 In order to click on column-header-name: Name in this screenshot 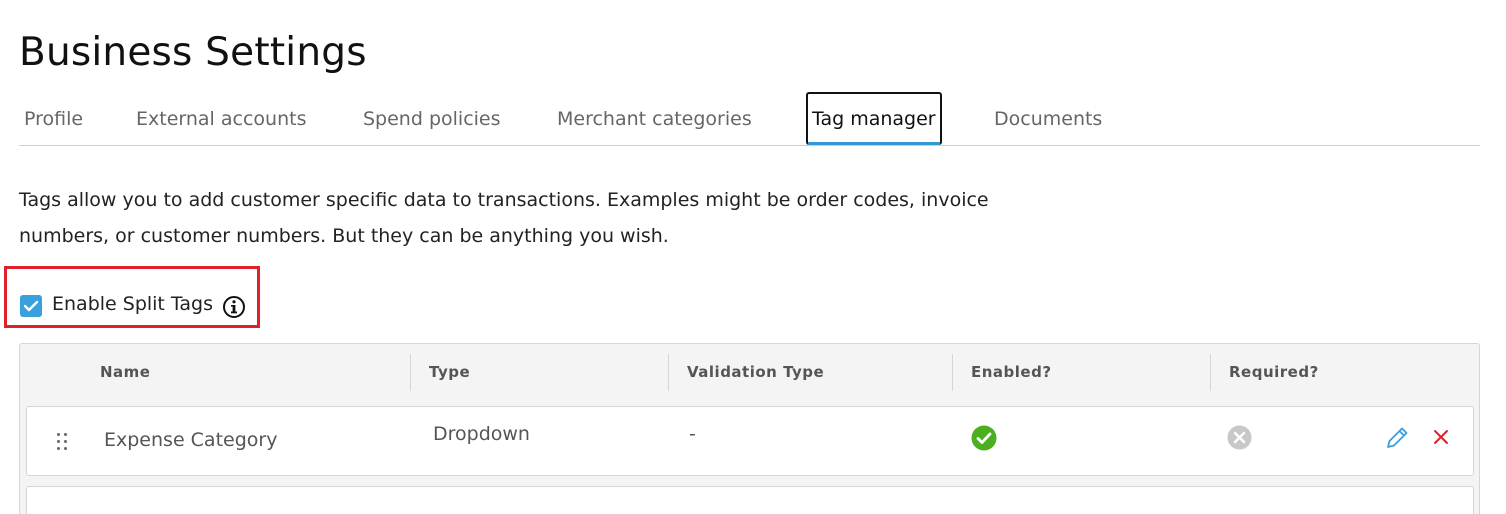, I will do `click(125, 372)`.